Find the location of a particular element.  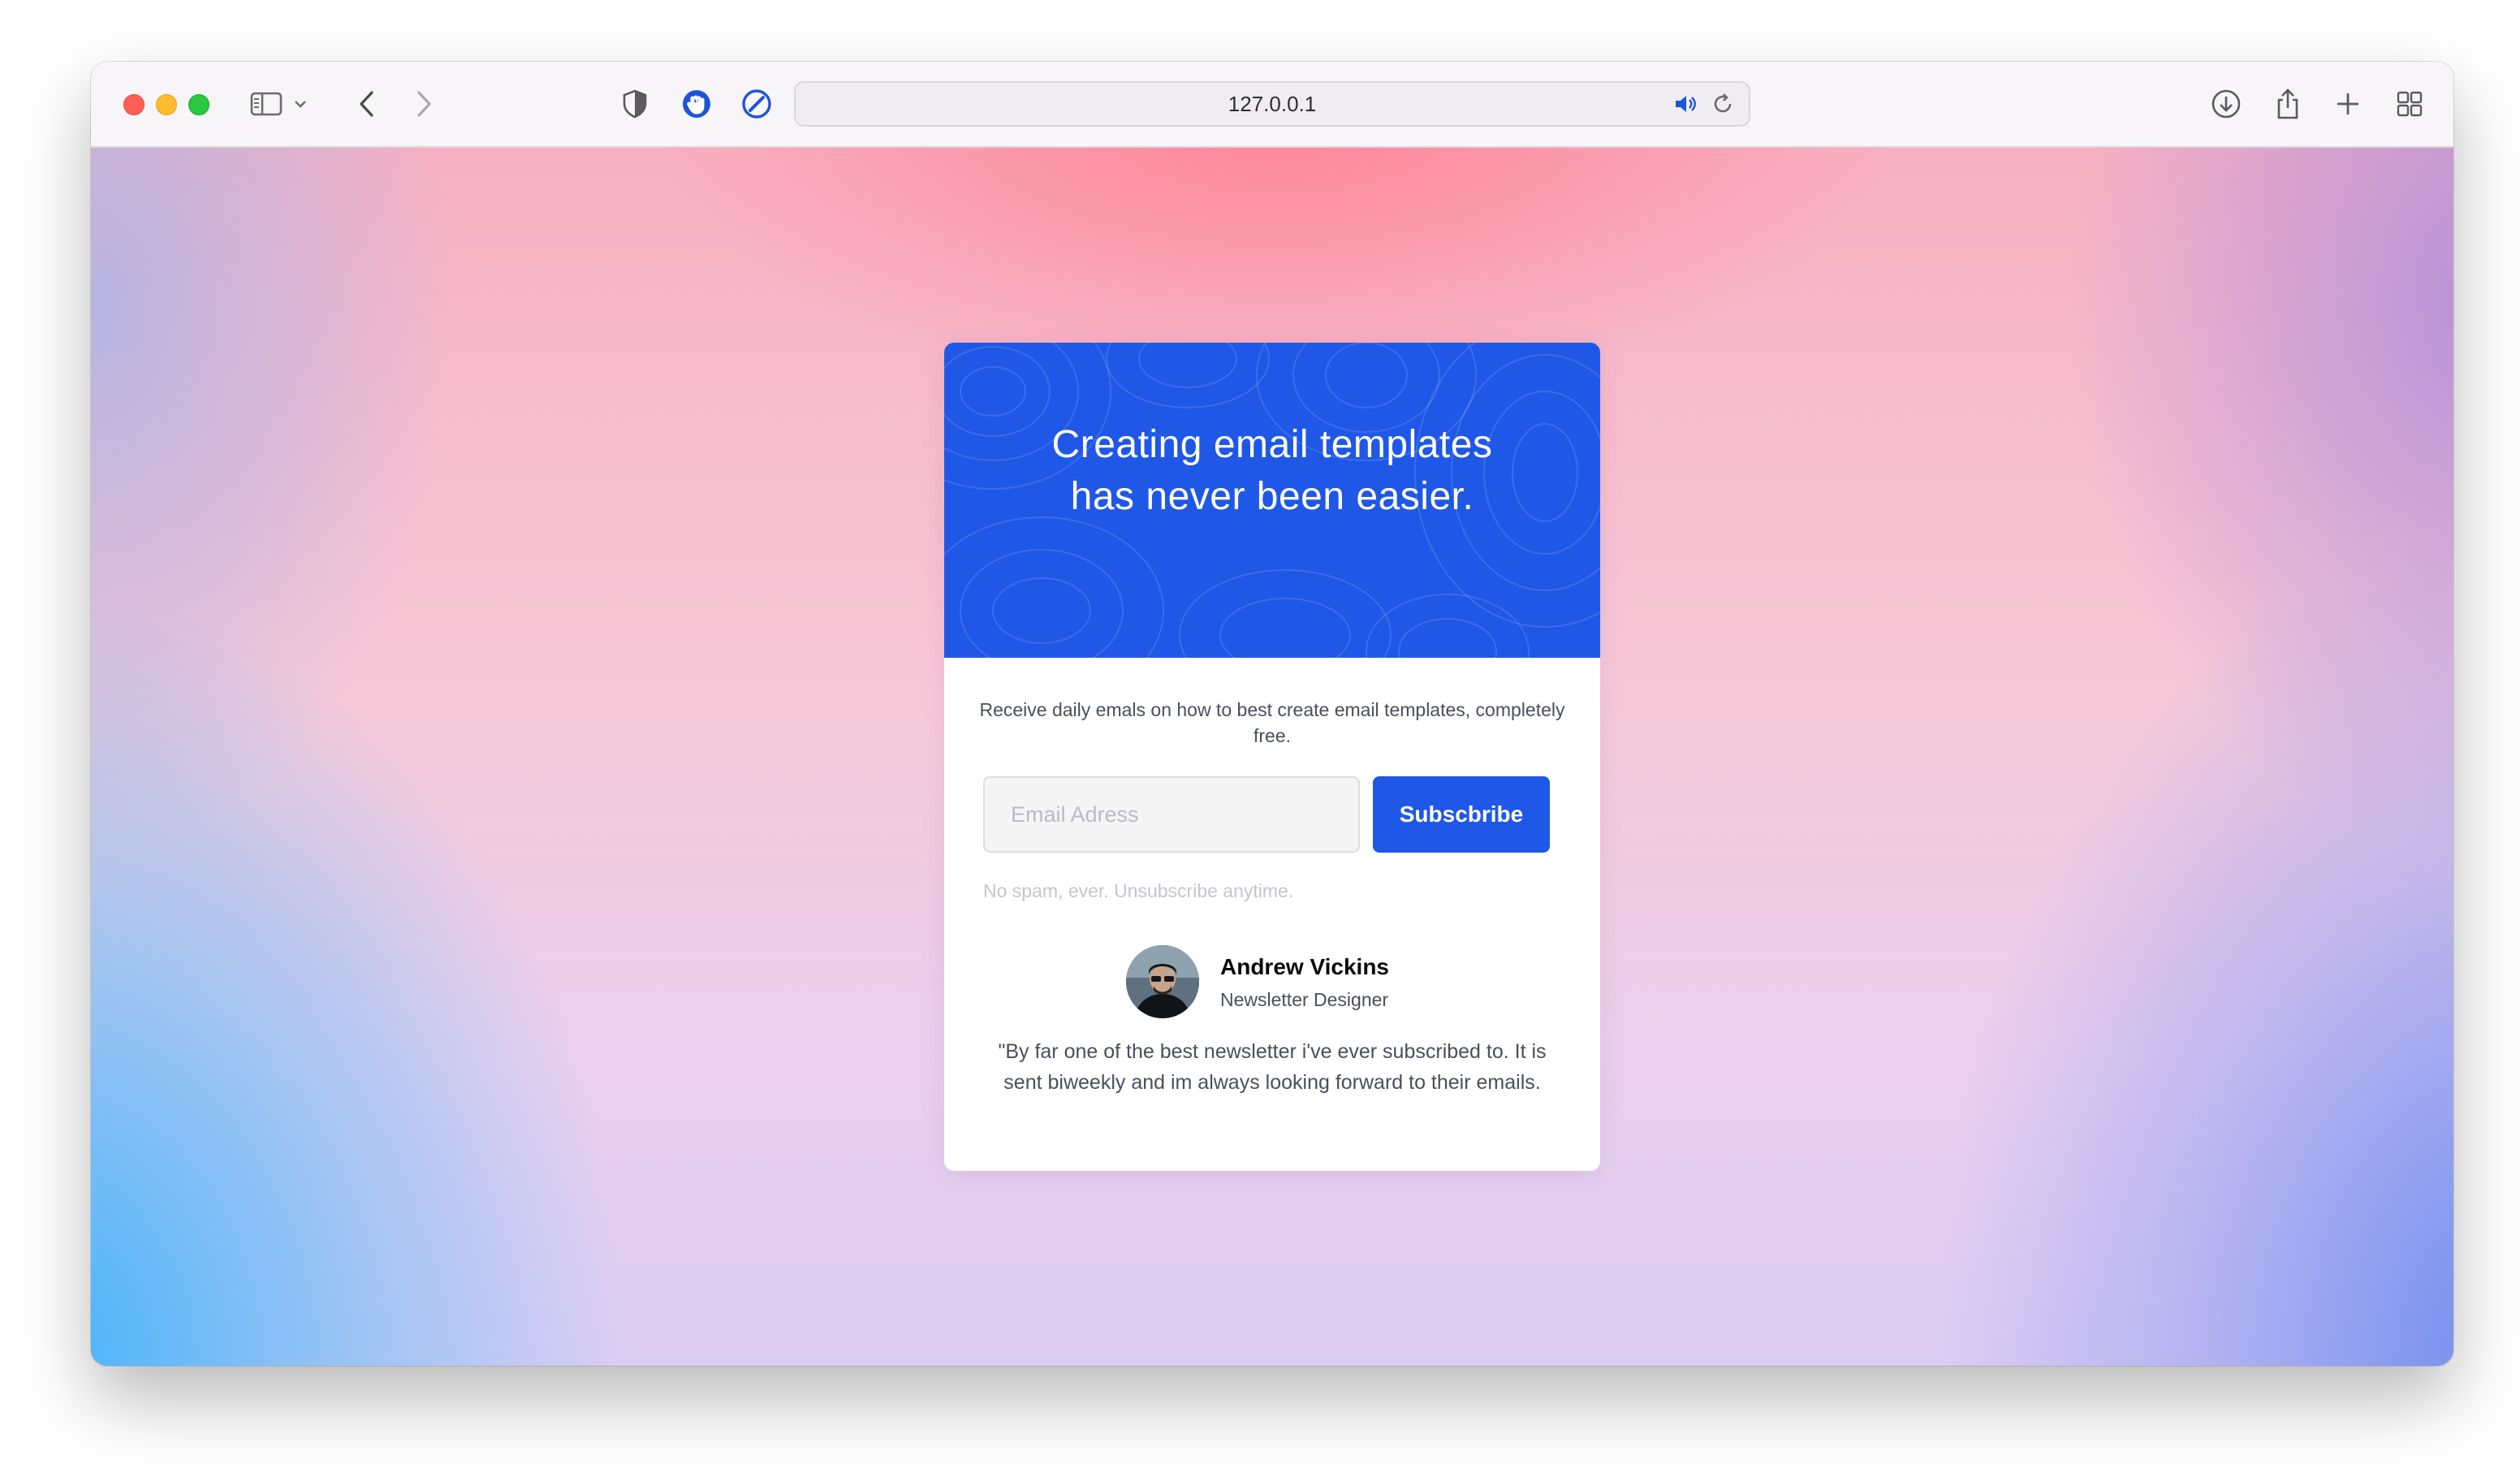

subscribe-button: Subscbribe is located at coordinates (1461, 814).